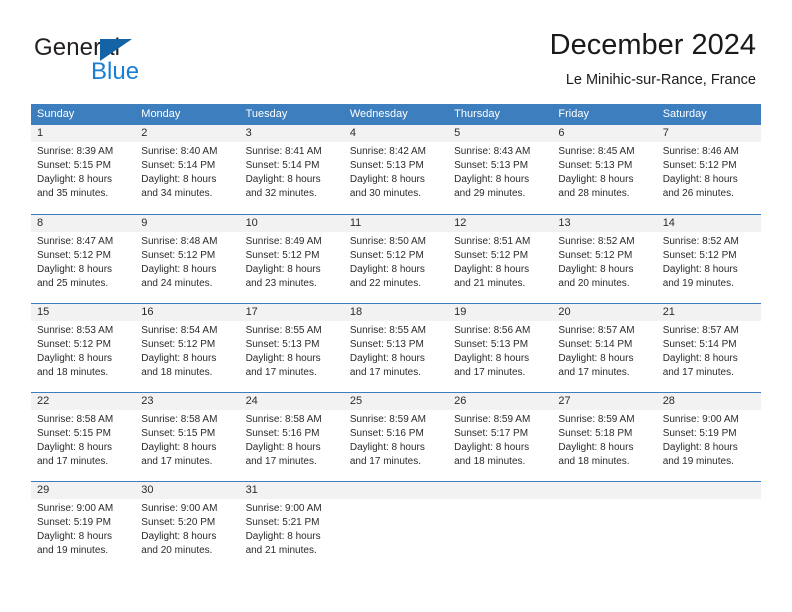 This screenshot has height=612, width=792. What do you see at coordinates (161, 114) in the screenshot?
I see `weekday-header-monday: Monday` at bounding box center [161, 114].